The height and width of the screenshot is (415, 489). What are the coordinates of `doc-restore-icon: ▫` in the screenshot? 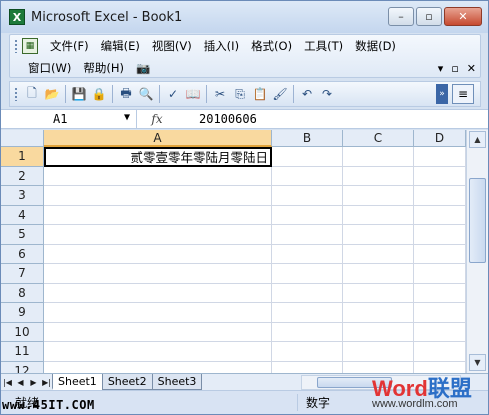 It's located at (454, 68).